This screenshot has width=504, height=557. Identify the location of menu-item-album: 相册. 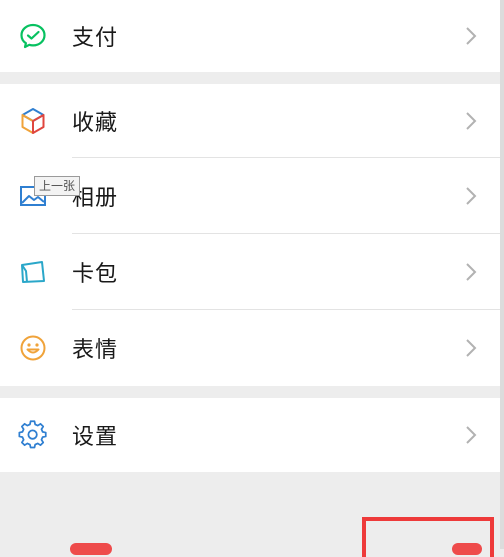
(250, 196).